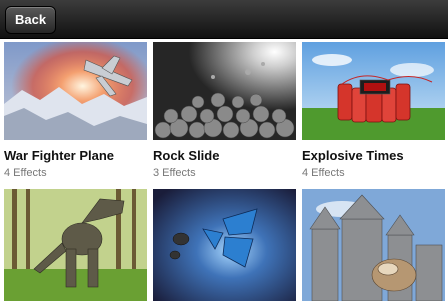 The width and height of the screenshot is (448, 301). I want to click on explosive-times-thumbnail, so click(373, 91).